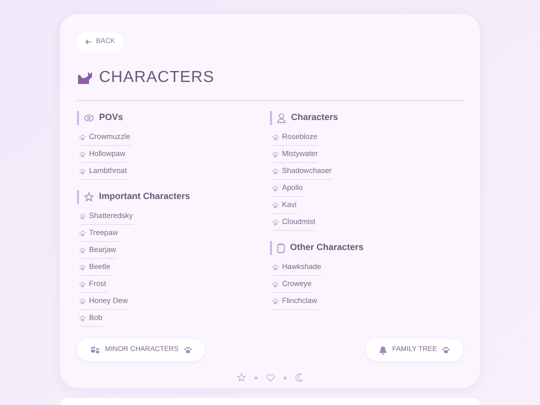 The image size is (540, 405). Describe the element at coordinates (299, 377) in the screenshot. I see `moon-icon` at that location.